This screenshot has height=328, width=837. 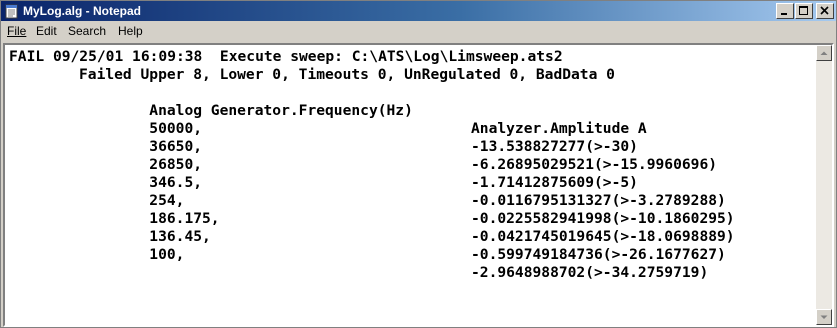 I want to click on window-controls, so click(x=804, y=11).